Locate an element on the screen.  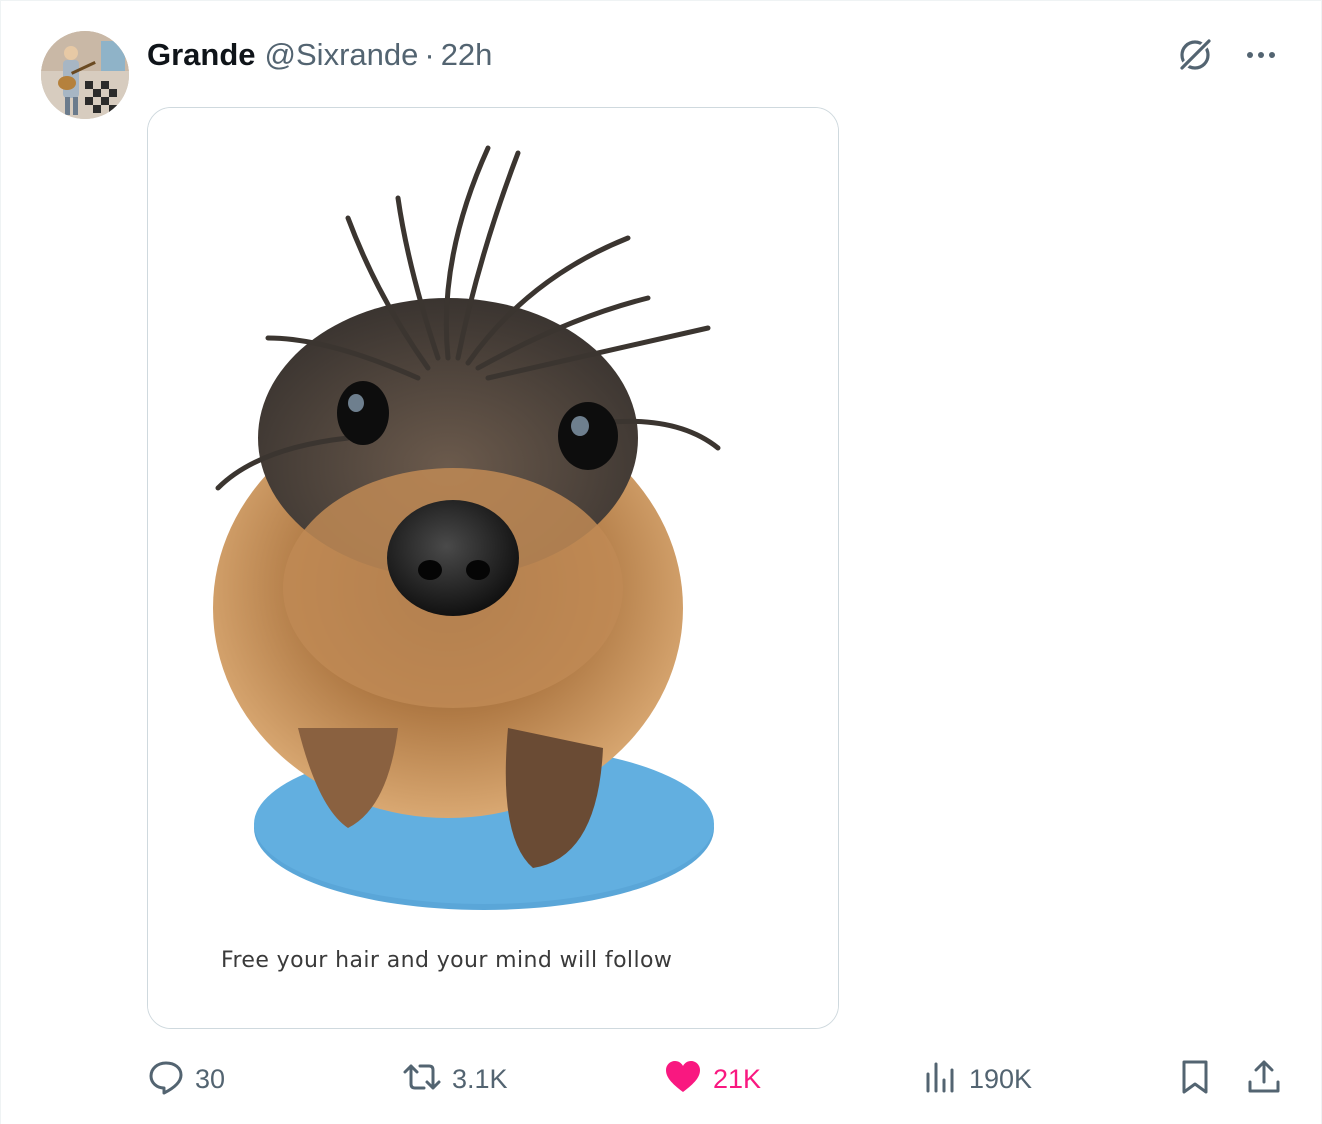
more-icon is located at coordinates (1261, 55).